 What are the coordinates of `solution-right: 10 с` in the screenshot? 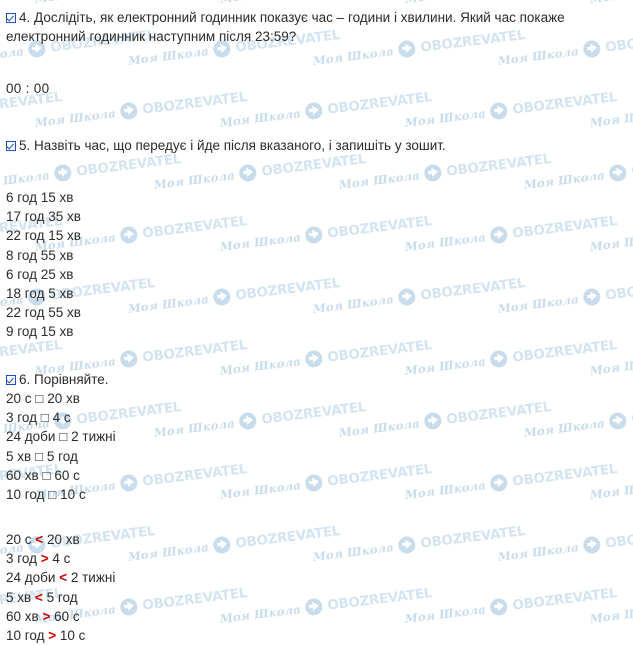 It's located at (72, 636).